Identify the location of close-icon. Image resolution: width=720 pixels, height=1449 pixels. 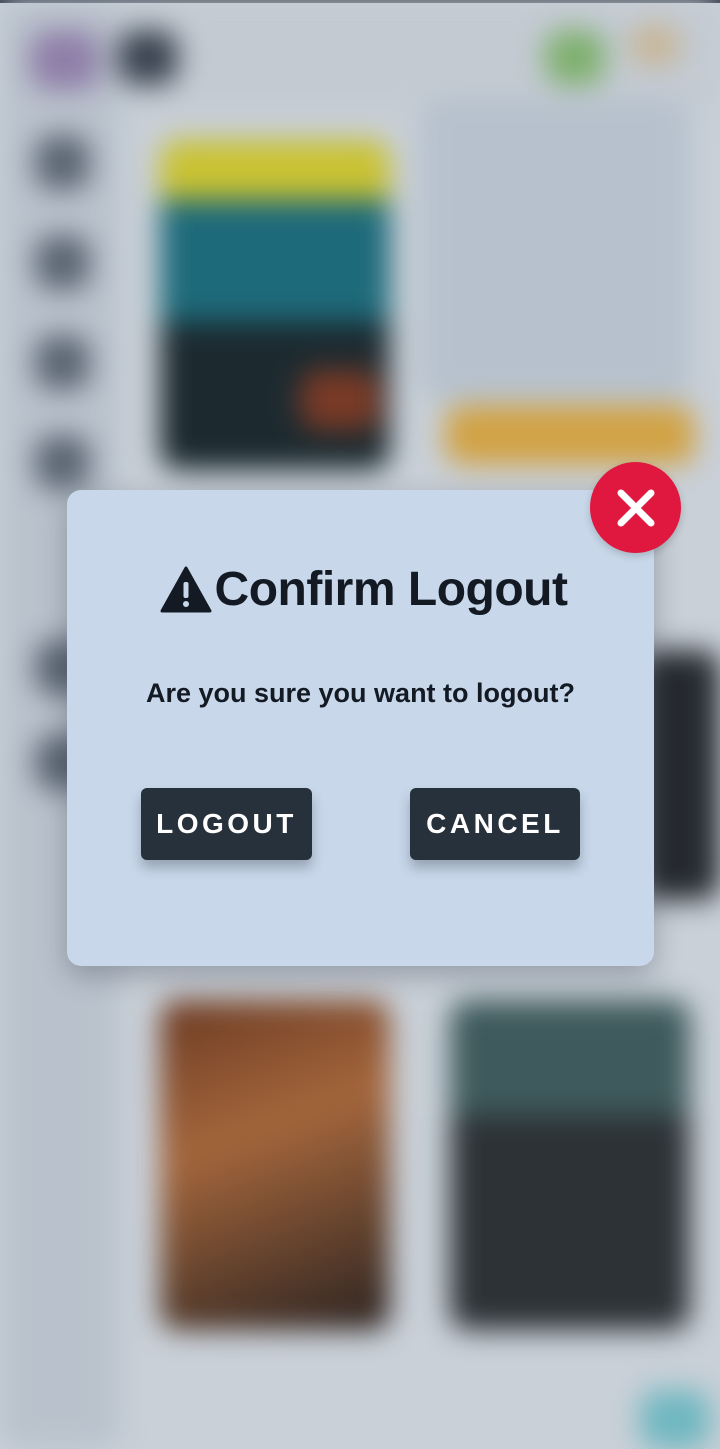
(635, 507).